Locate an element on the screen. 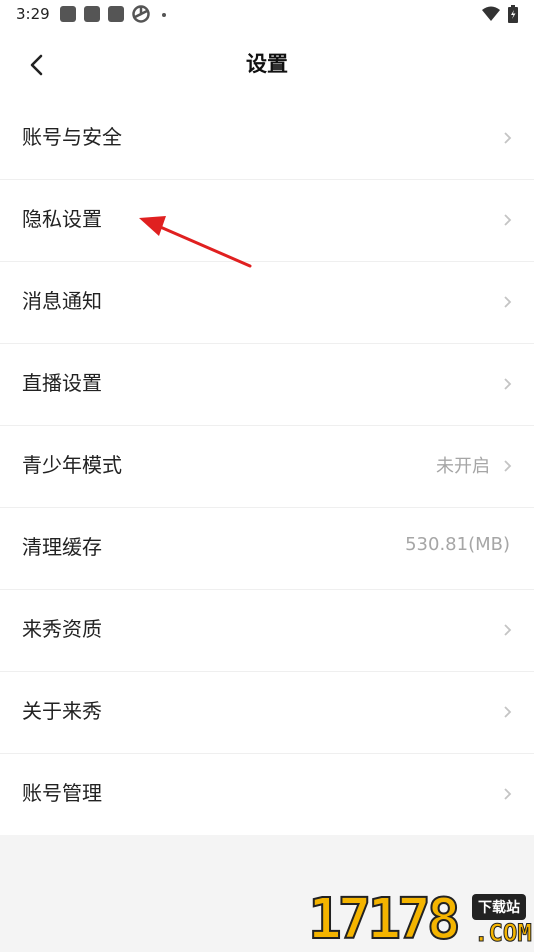  settings-item-about: 关于来秀 is located at coordinates (267, 713).